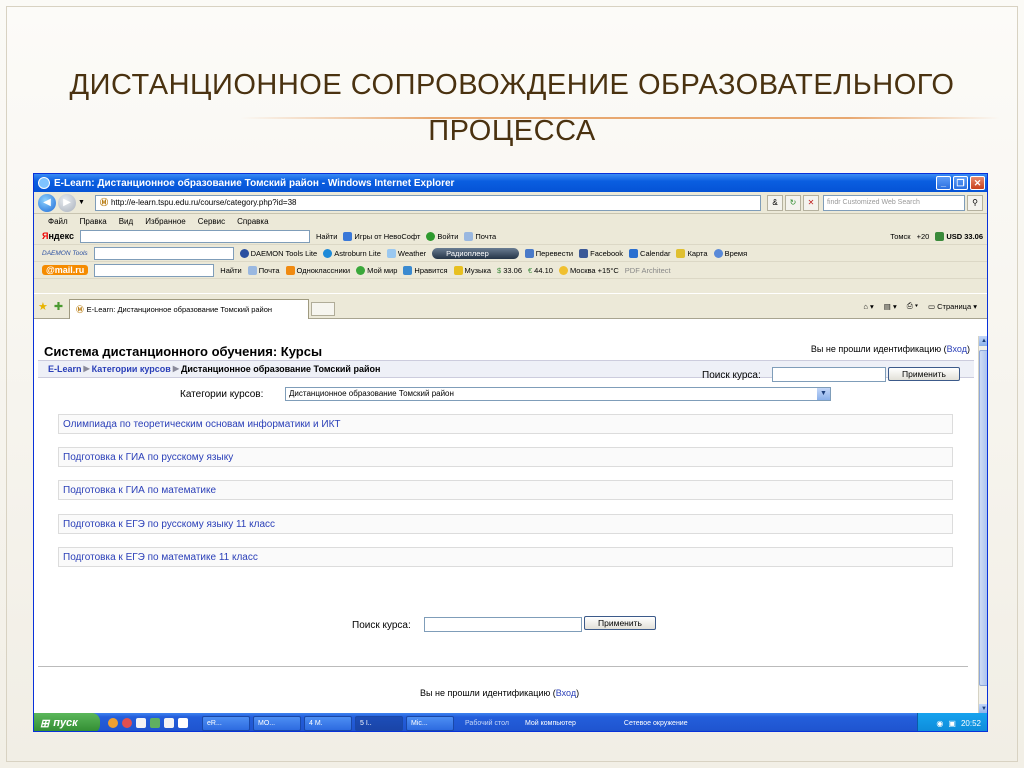  Describe the element at coordinates (480, 236) in the screenshot. I see `yandex-mail-button: Почта` at that location.